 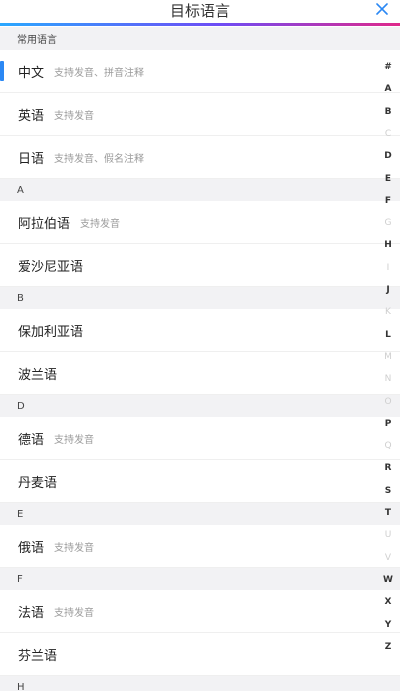 What do you see at coordinates (200, 683) in the screenshot?
I see `section-header: H` at bounding box center [200, 683].